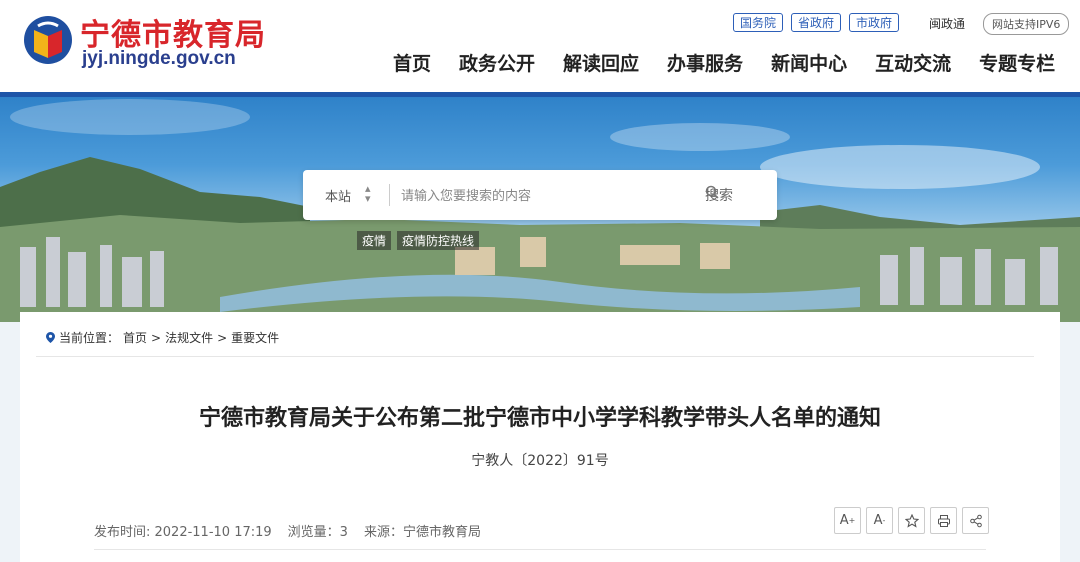  I want to click on breadcrumb-regulations: 法规文件, so click(189, 337).